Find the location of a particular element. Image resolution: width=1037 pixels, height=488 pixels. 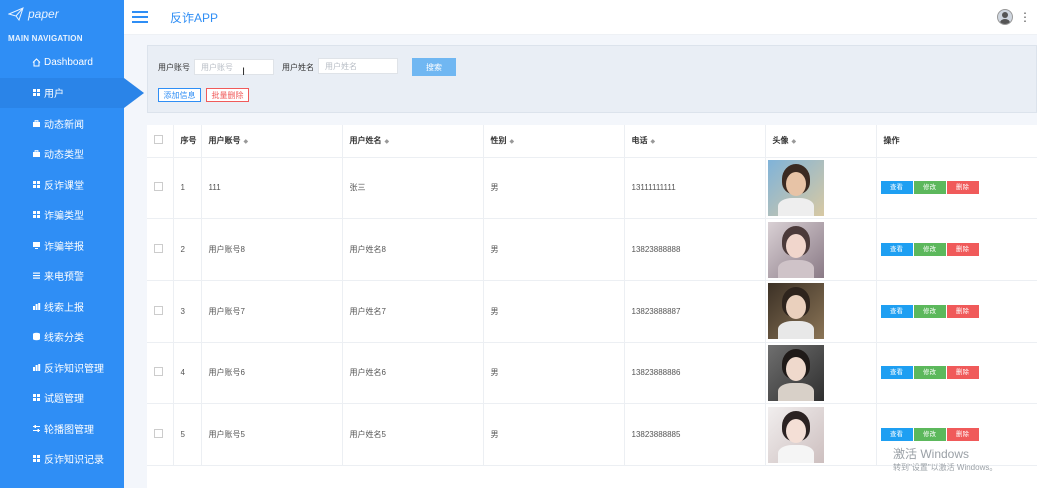

sidebar-item-4: 反诈课堂 is located at coordinates (62, 184).